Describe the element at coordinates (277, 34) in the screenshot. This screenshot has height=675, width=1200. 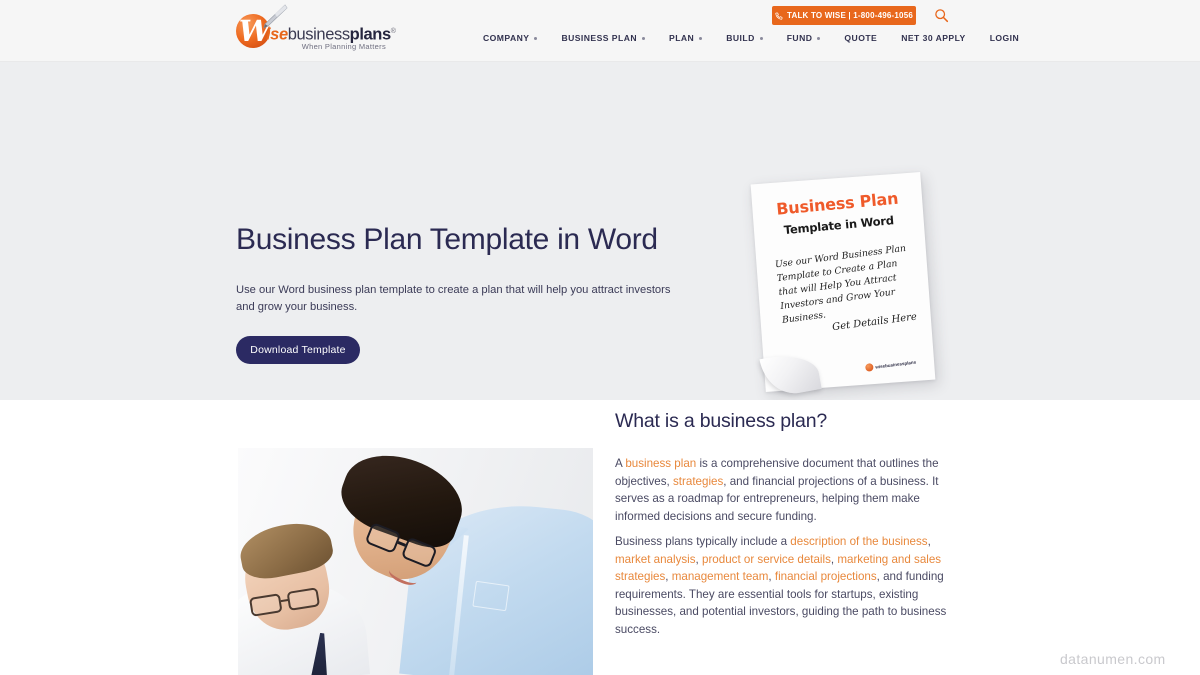
I see `logo-ise: ise` at that location.